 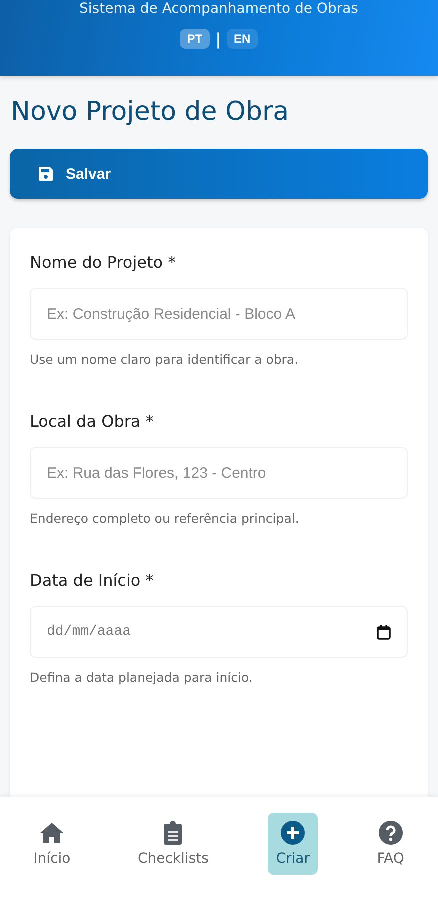 I want to click on nav-item: Checklists, so click(x=173, y=844).